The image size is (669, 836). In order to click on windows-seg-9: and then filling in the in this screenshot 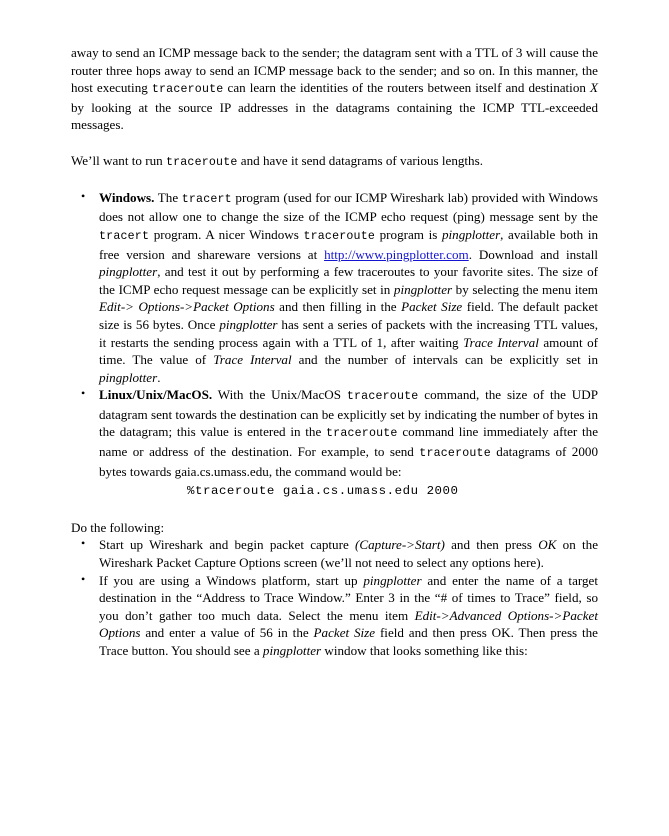, I will do `click(338, 307)`.